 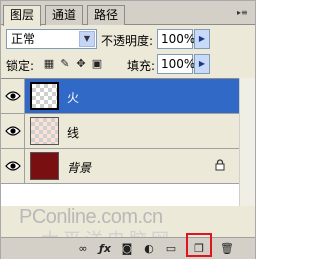 What do you see at coordinates (49, 64) in the screenshot?
I see `lock-transparency-icon: ▦` at bounding box center [49, 64].